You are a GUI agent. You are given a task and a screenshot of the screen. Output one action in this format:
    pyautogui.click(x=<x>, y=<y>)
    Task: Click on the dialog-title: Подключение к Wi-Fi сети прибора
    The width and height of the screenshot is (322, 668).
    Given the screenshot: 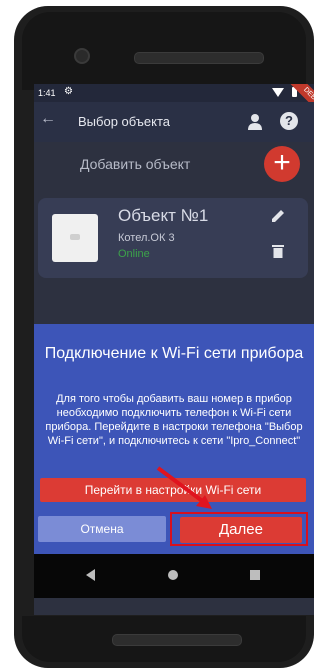 What is the action you would take?
    pyautogui.click(x=174, y=353)
    